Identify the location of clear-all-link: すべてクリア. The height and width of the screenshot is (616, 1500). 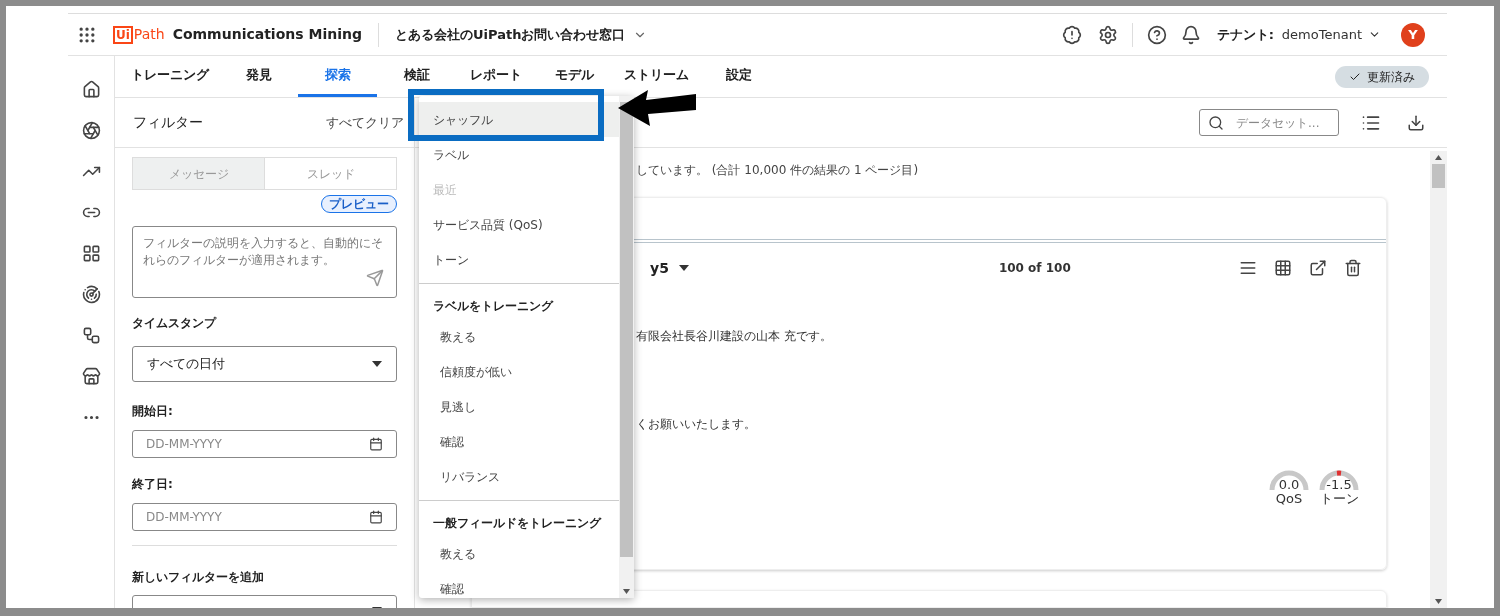
(365, 122).